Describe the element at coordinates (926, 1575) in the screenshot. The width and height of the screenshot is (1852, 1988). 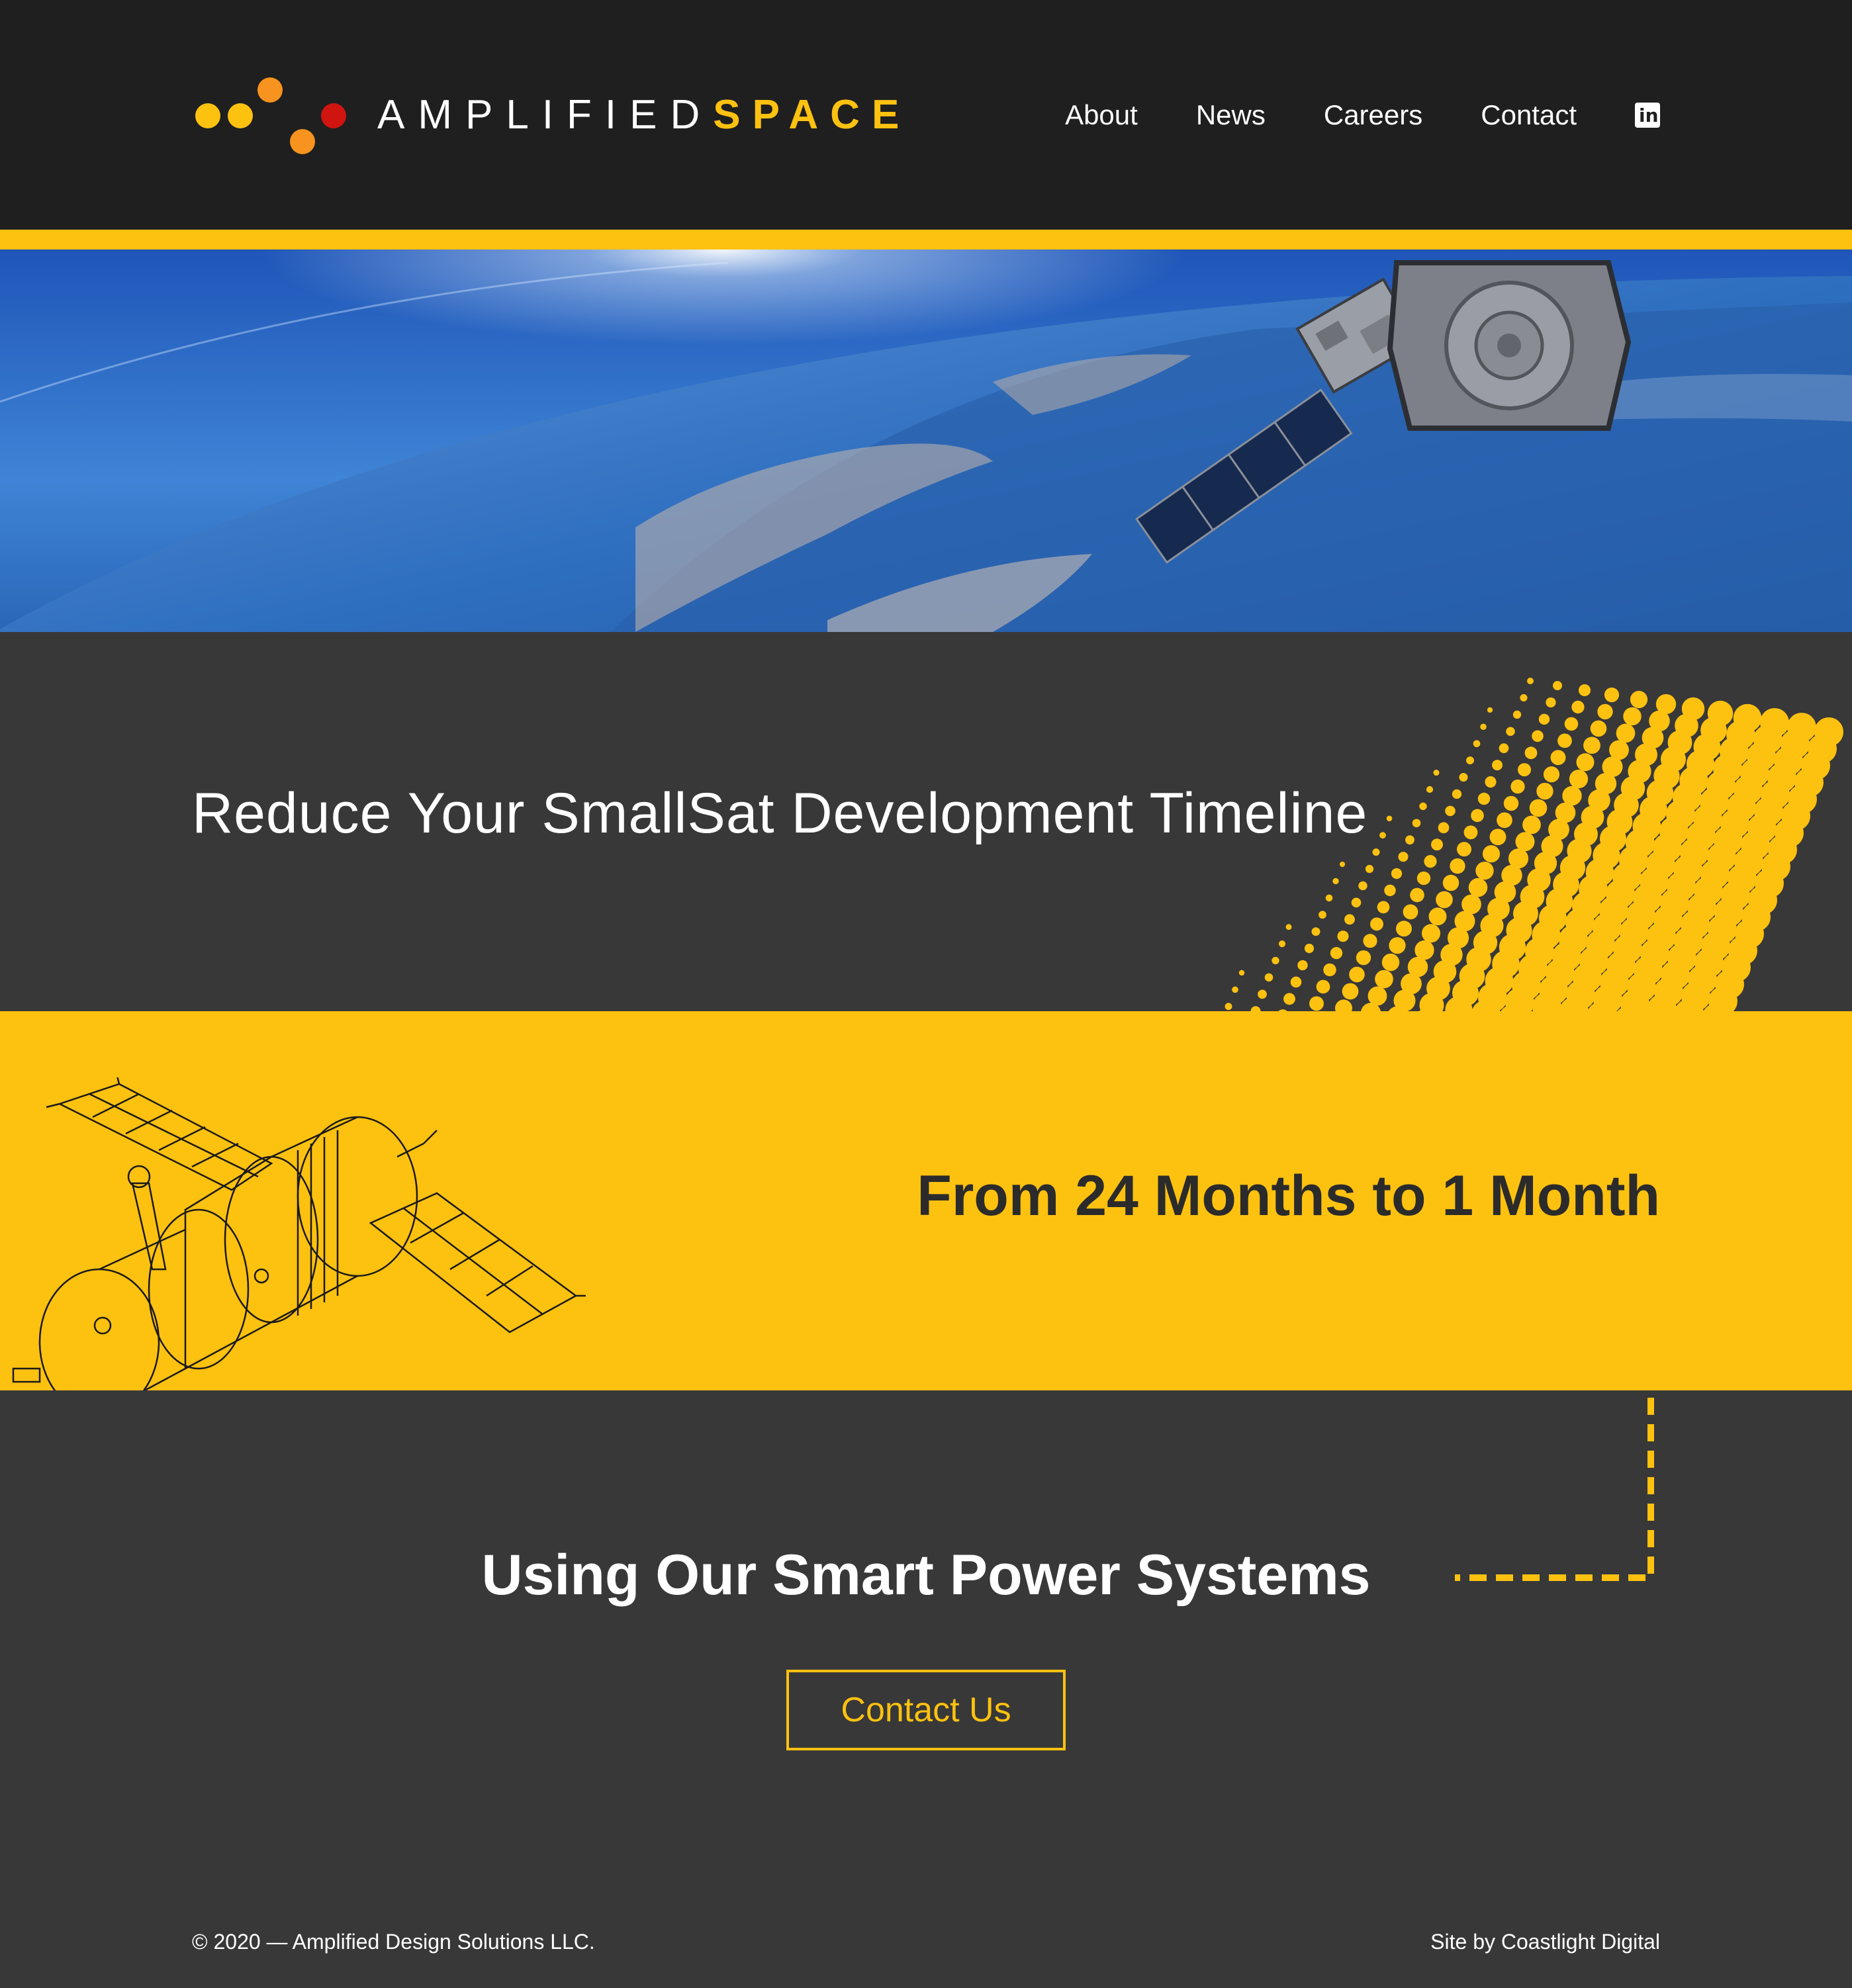
I see `headline-power-systems: Using Our Smart Power Systems` at that location.